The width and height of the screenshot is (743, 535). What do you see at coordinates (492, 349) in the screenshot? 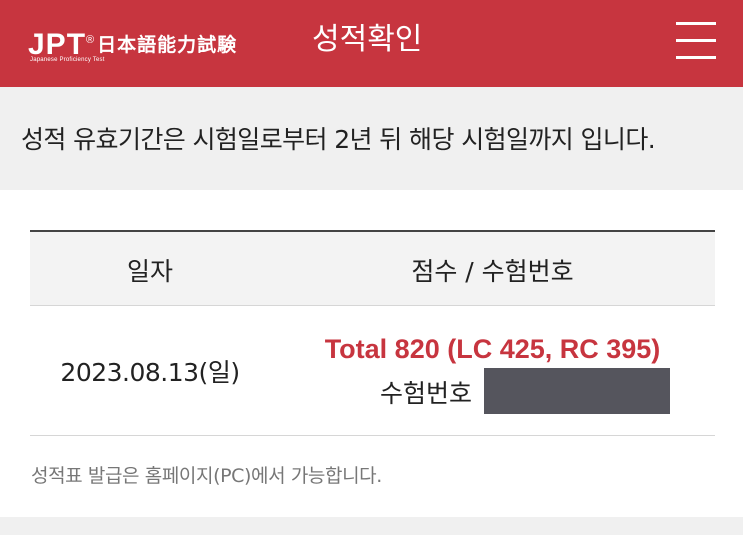
I see `total-score-text: Total 820 (LC 425, RC 395)` at bounding box center [492, 349].